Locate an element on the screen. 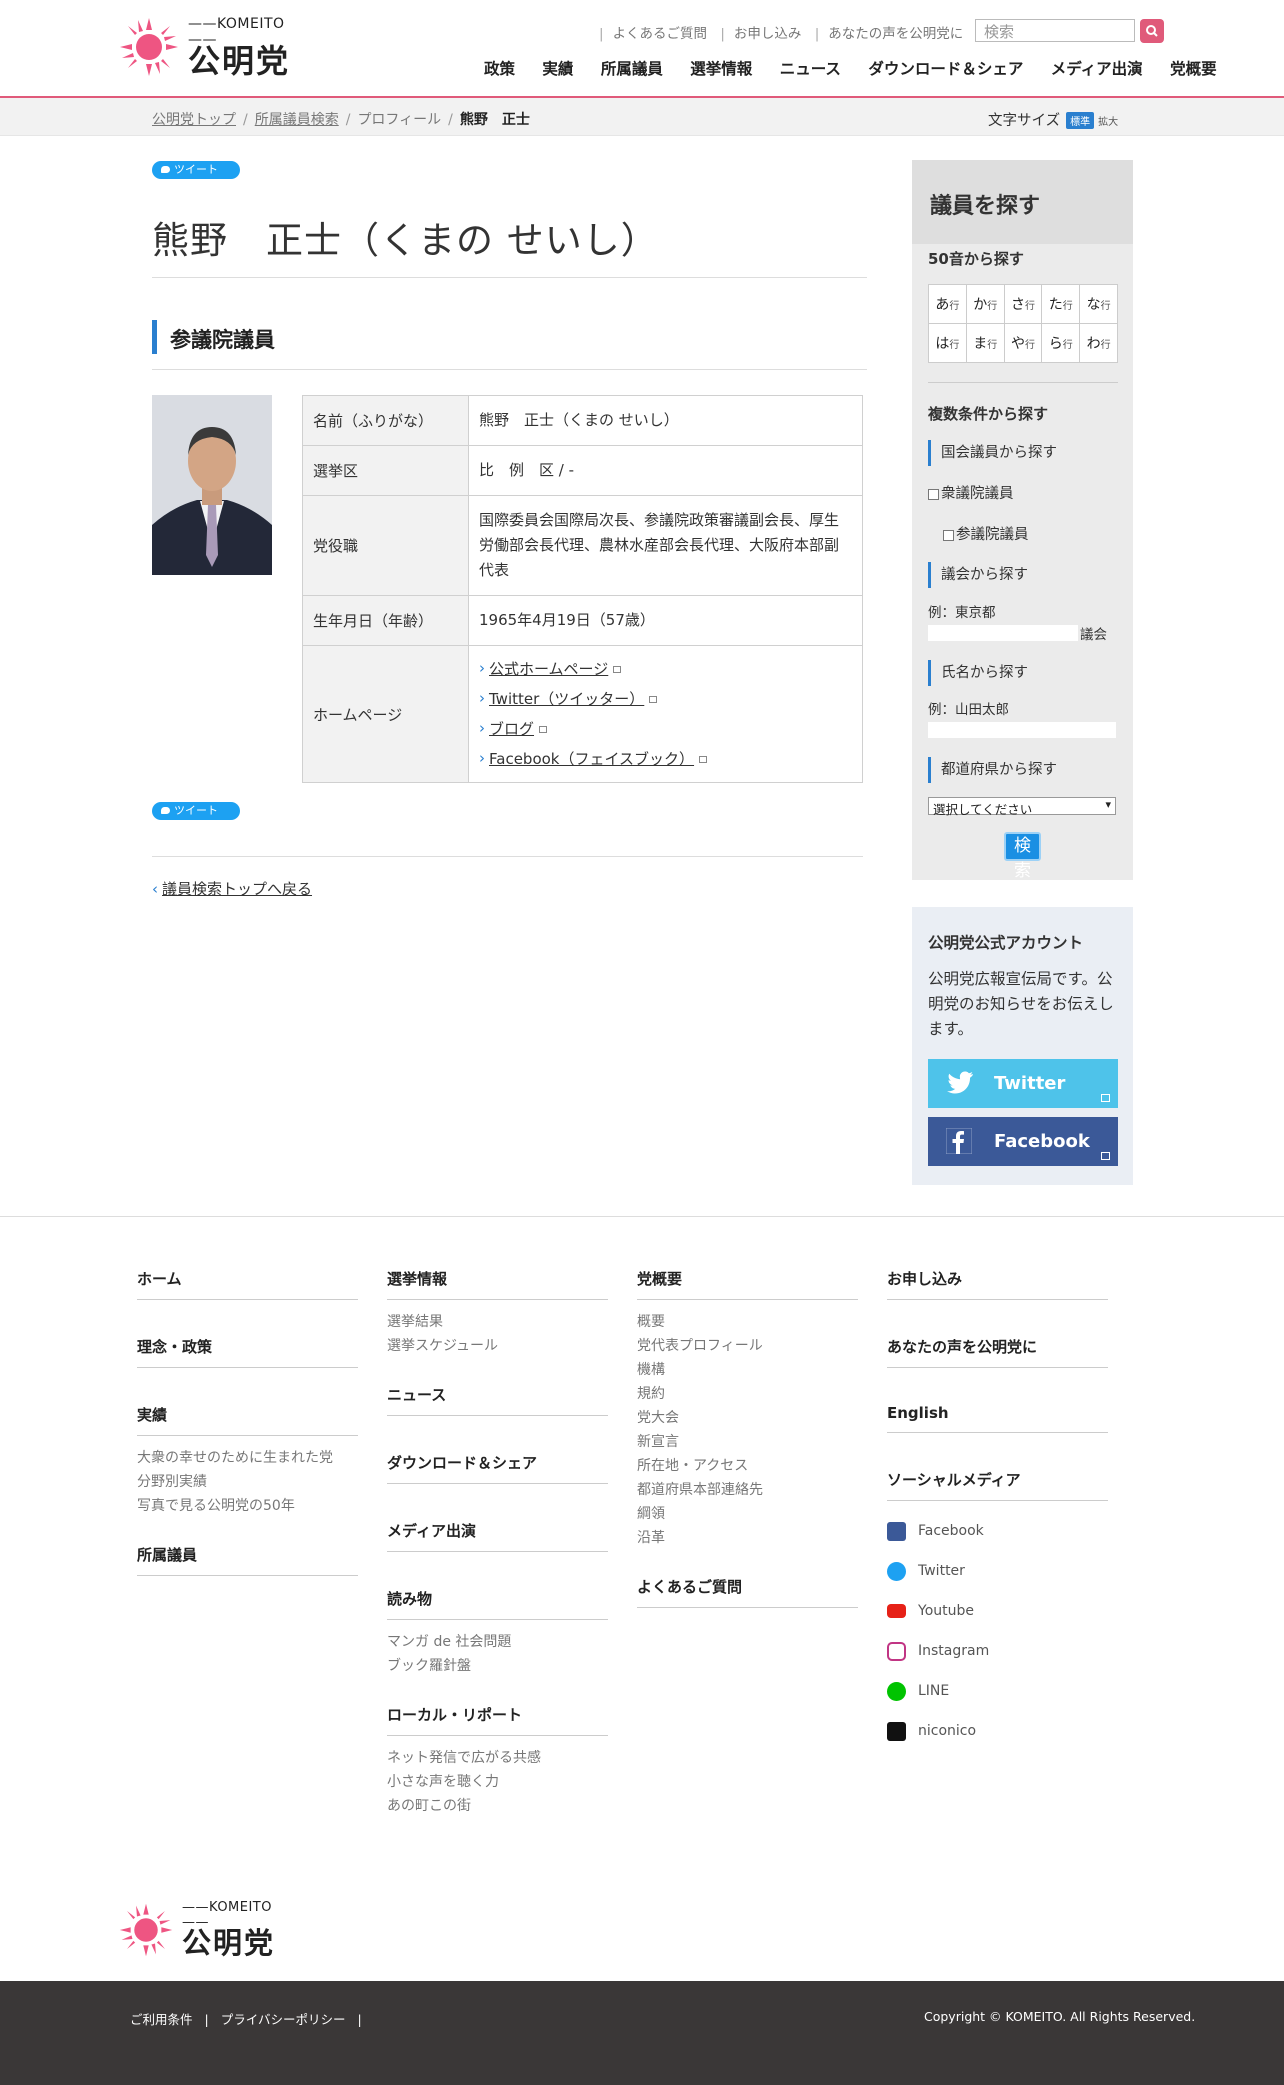 Image resolution: width=1284 pixels, height=2085 pixels. sidebar-divider is located at coordinates (1023, 382).